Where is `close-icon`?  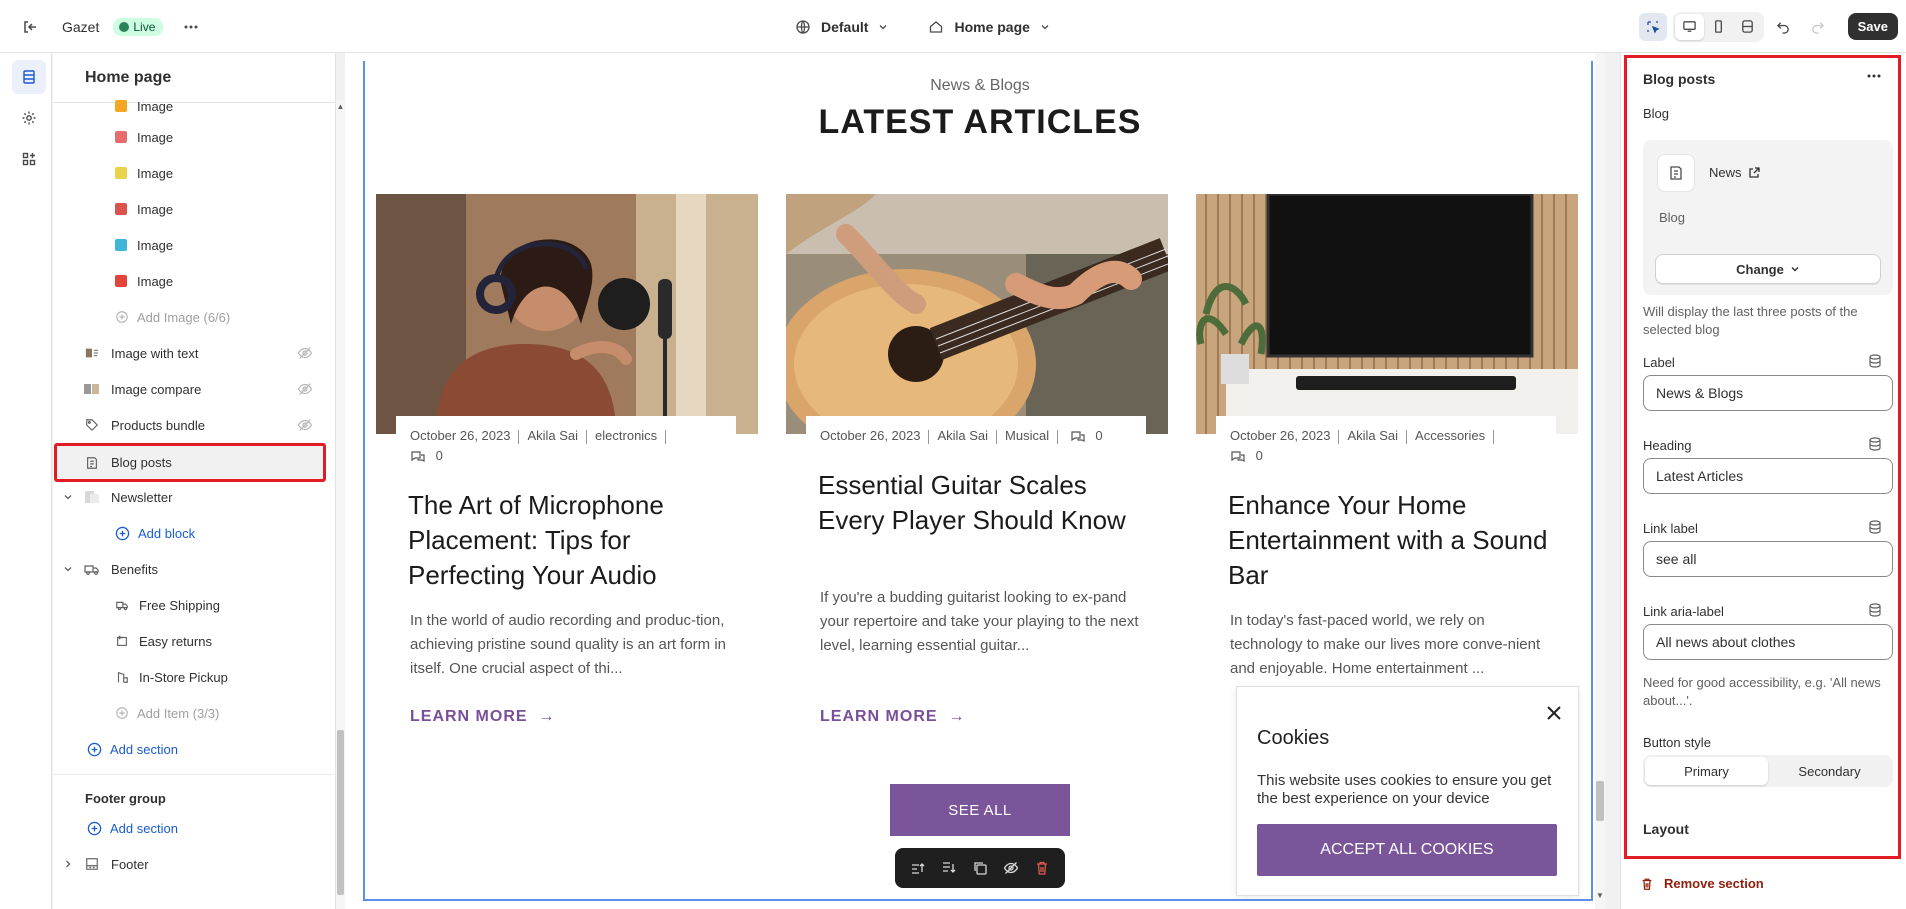
close-icon is located at coordinates (1554, 713).